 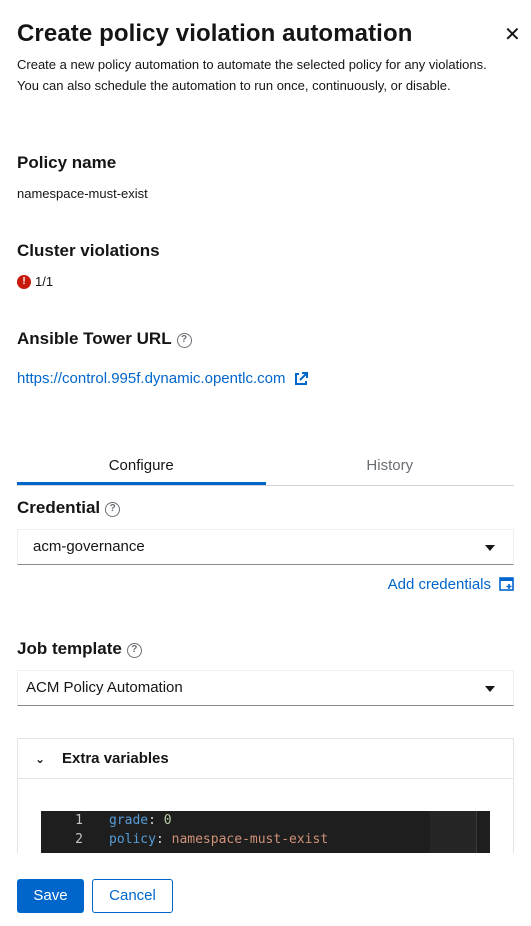 I want to click on tab-history: History, so click(x=390, y=466).